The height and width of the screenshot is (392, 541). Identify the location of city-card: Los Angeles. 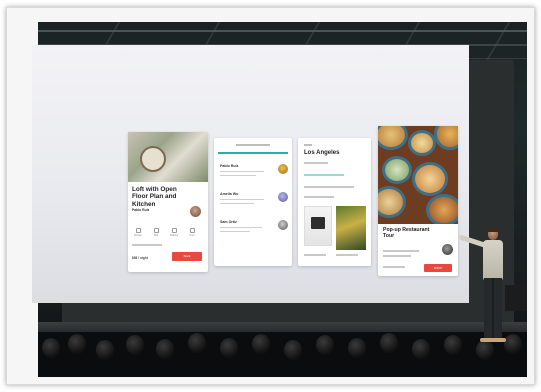
(334, 202).